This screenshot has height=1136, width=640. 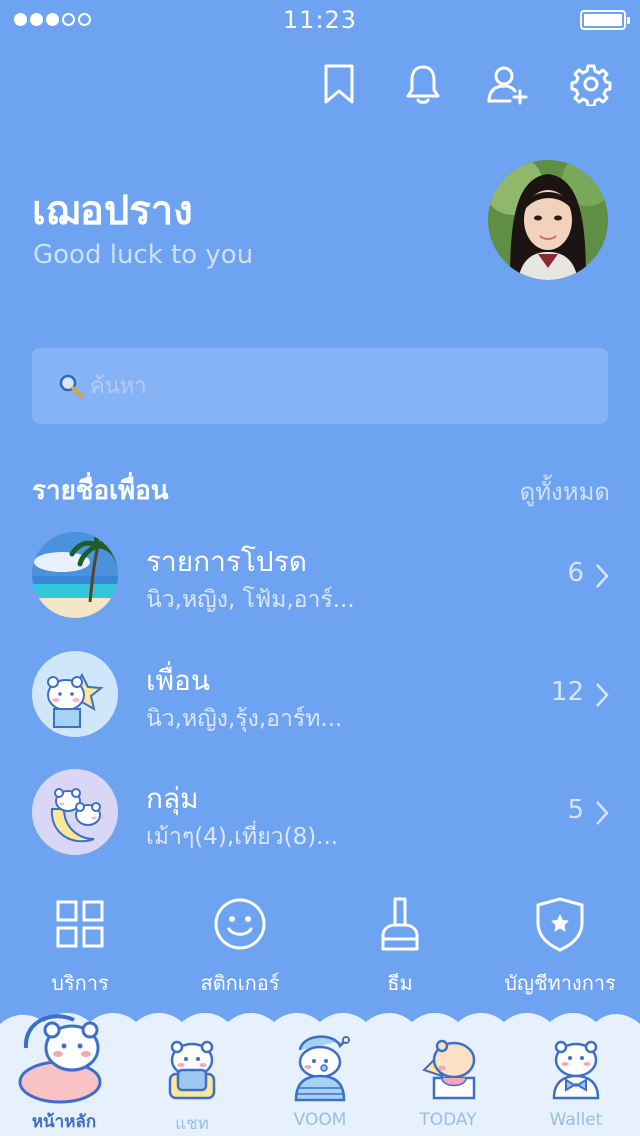 I want to click on brush-icon, so click(x=400, y=924).